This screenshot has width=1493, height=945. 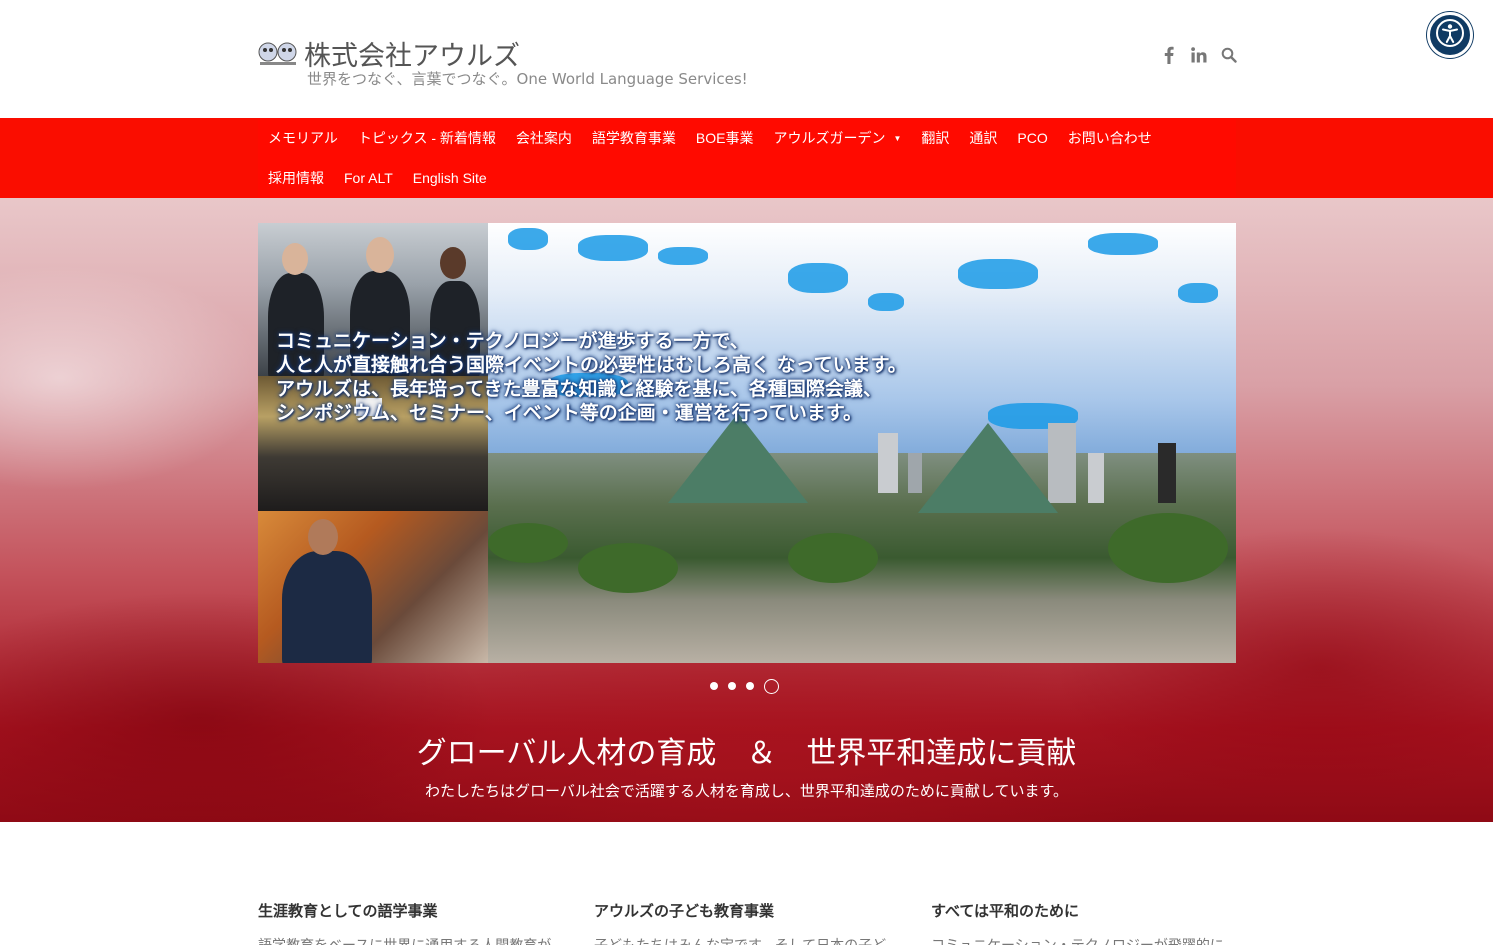 I want to click on nav-item-for-alt: For ALT, so click(x=368, y=178).